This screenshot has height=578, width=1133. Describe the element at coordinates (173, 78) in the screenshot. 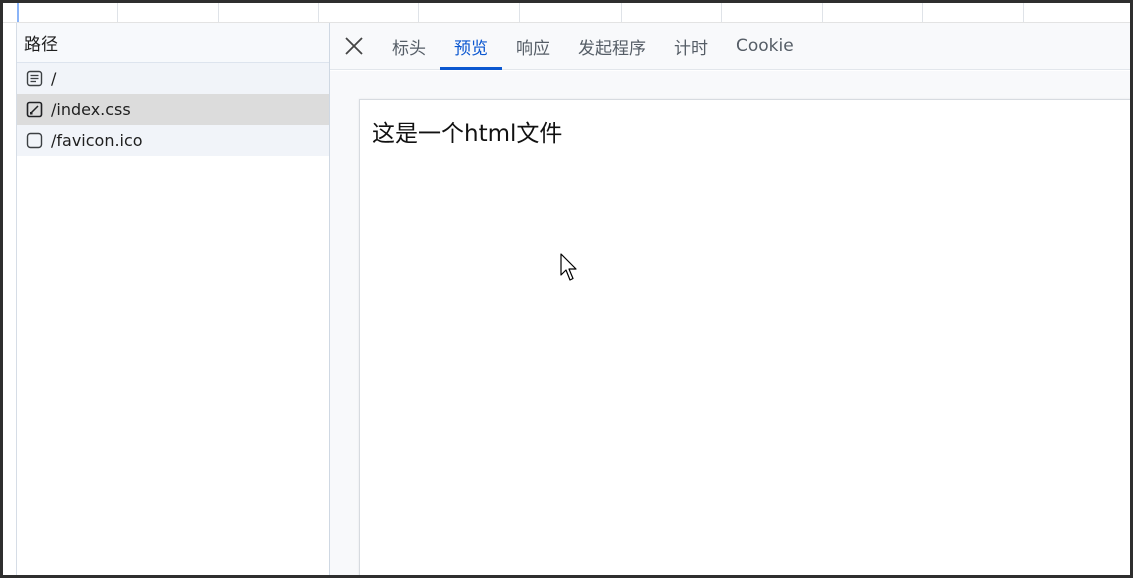

I see `request-row-root: /` at that location.